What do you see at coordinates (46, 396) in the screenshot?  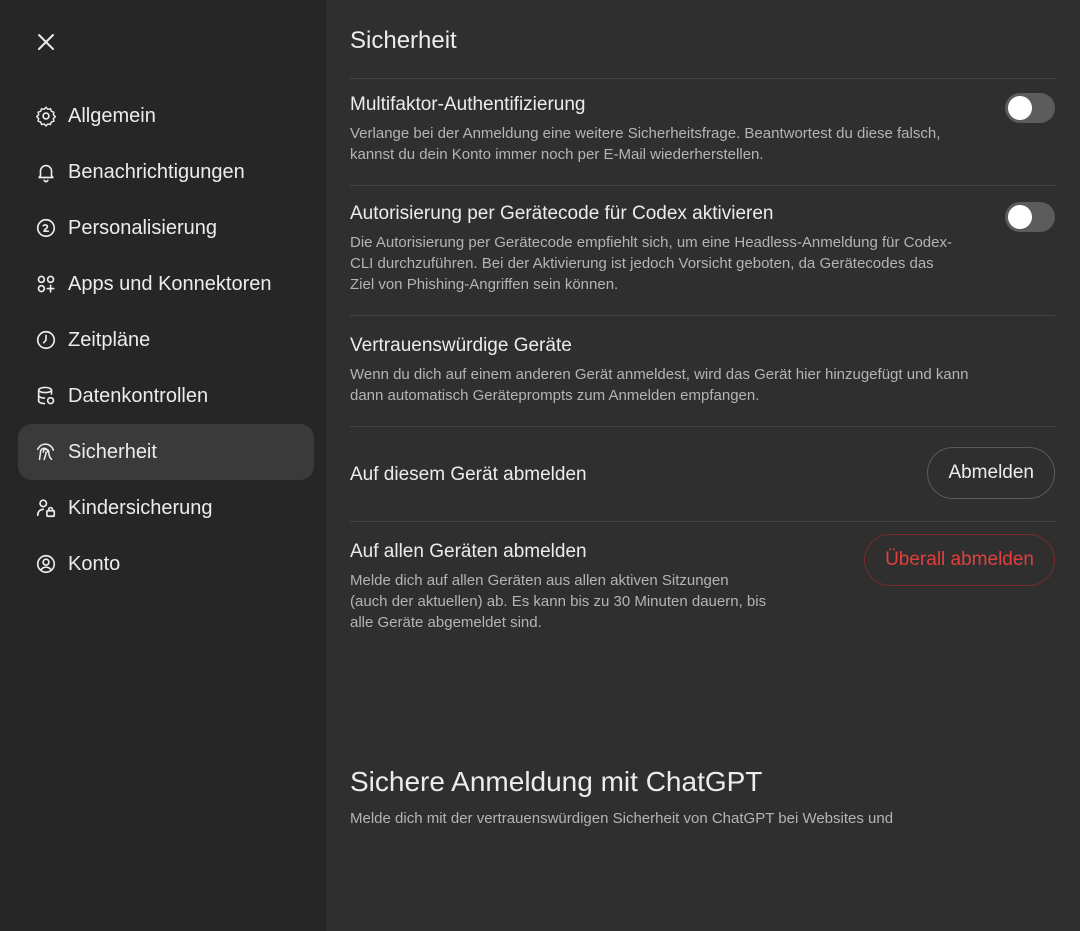 I see `database-settings-icon` at bounding box center [46, 396].